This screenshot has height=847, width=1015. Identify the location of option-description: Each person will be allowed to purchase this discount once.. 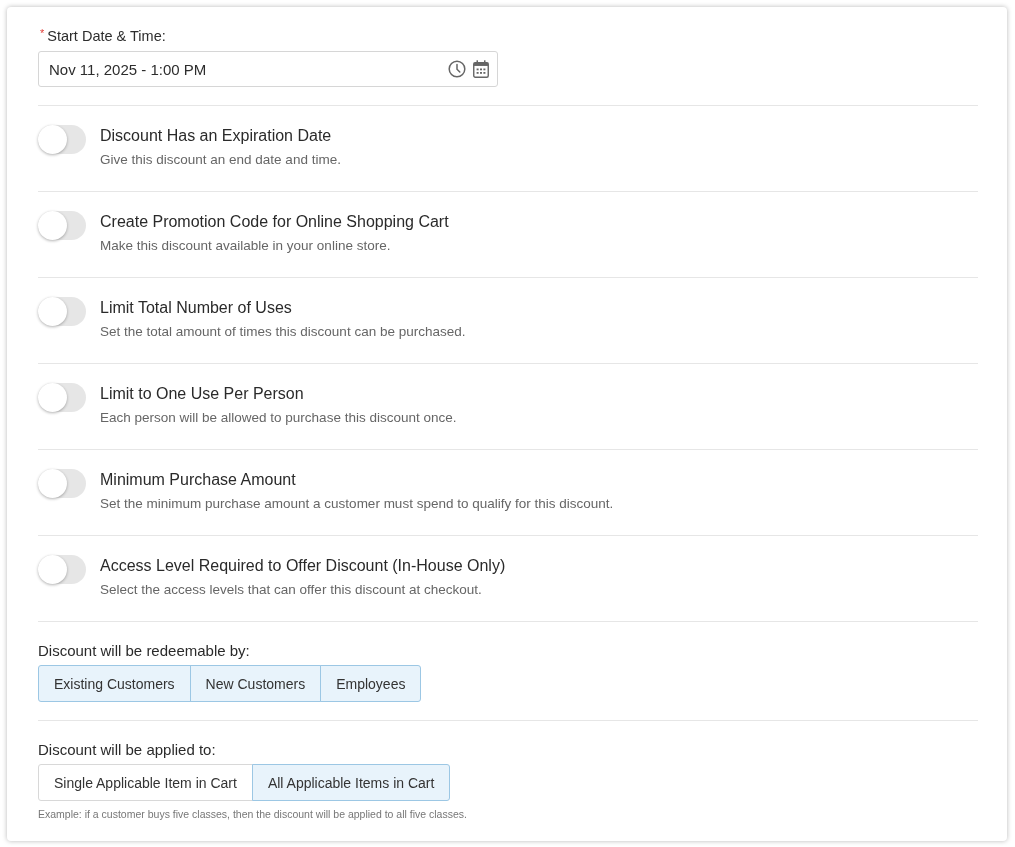
(278, 418).